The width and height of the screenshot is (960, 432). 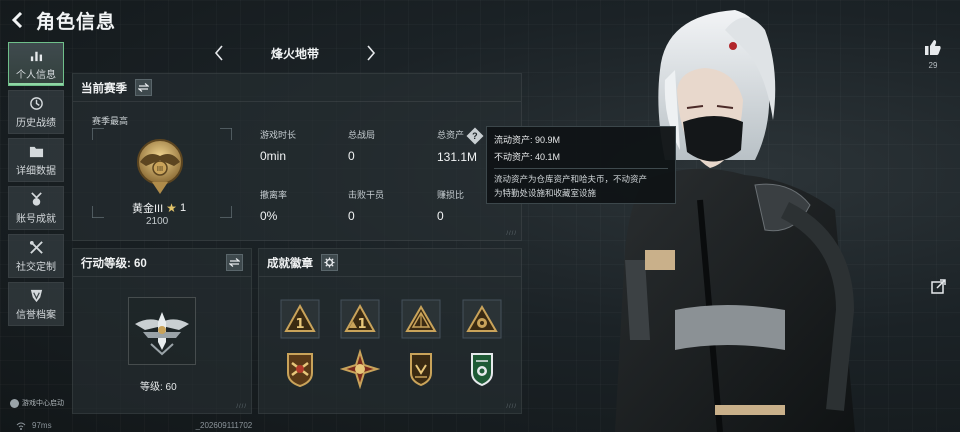 What do you see at coordinates (148, 209) in the screenshot?
I see `rank-title: 黄金III` at bounding box center [148, 209].